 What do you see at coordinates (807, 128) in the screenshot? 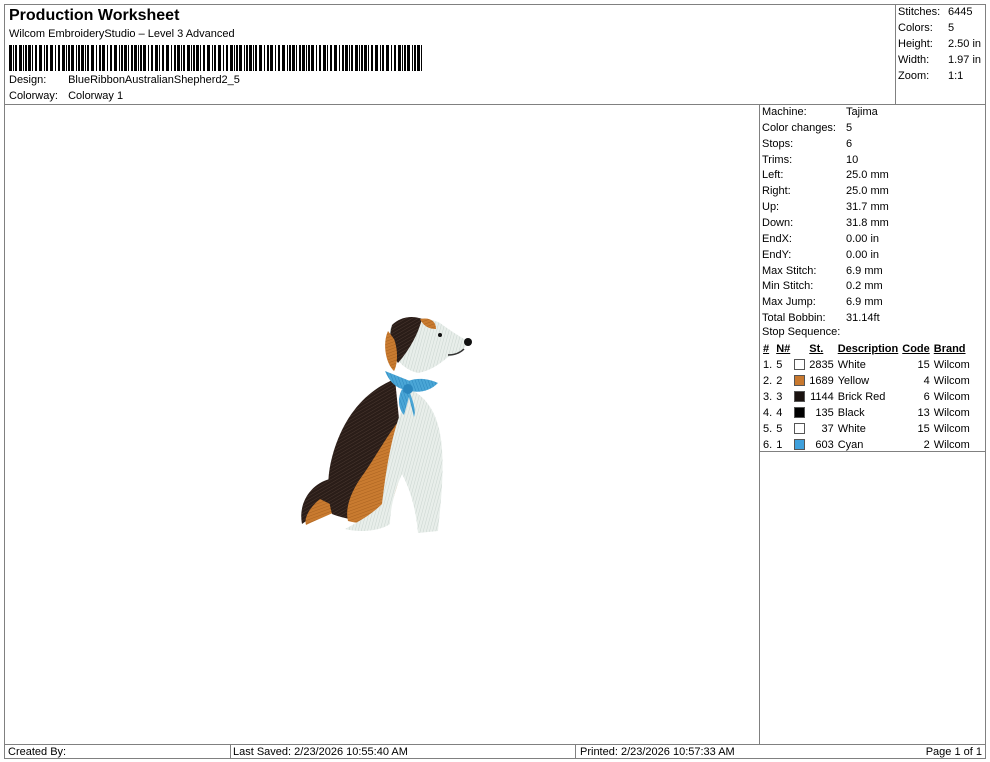
I see `machine-info-row: Color changes: 5` at bounding box center [807, 128].